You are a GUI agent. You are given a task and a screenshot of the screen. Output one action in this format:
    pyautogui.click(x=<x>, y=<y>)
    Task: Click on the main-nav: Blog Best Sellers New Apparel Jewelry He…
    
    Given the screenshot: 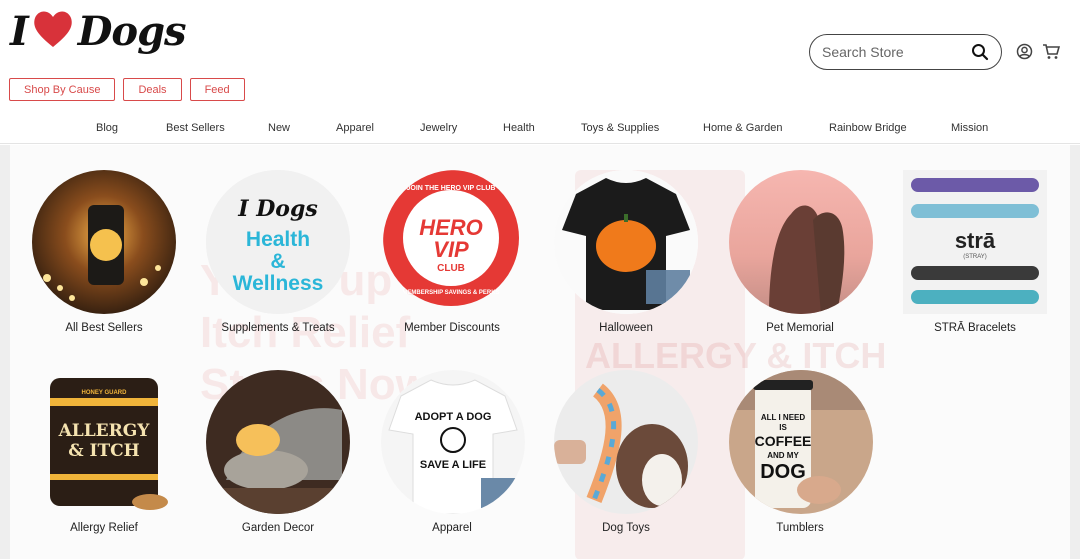 What is the action you would take?
    pyautogui.click(x=540, y=130)
    